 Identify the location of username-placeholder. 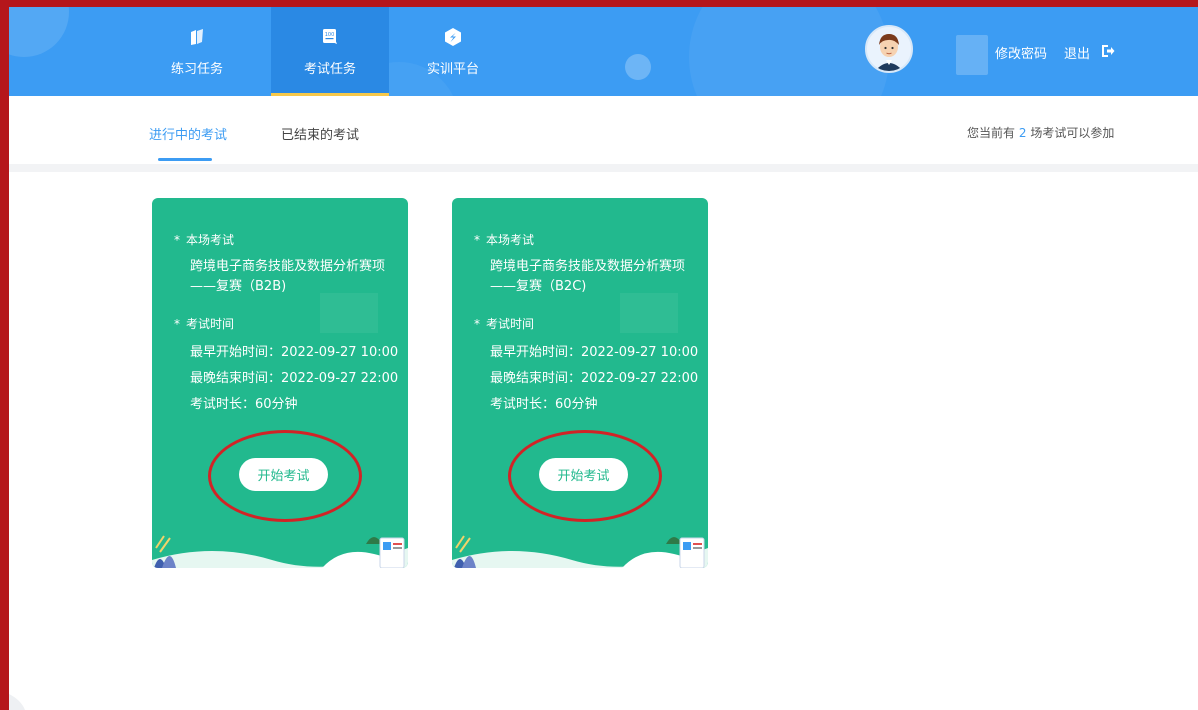
(972, 55).